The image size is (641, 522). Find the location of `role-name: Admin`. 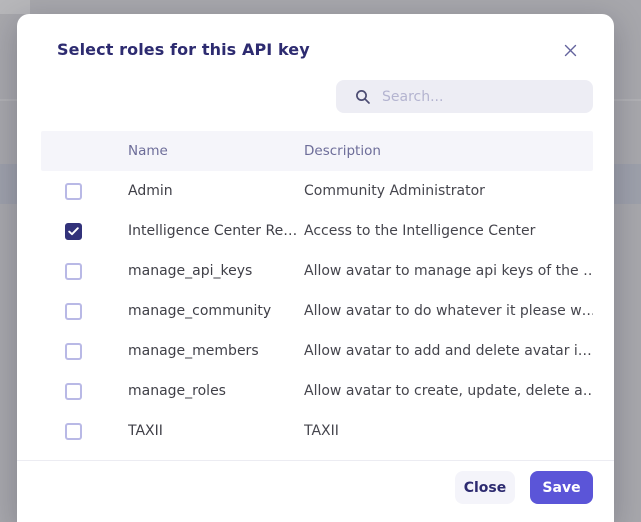

role-name: Admin is located at coordinates (150, 191).